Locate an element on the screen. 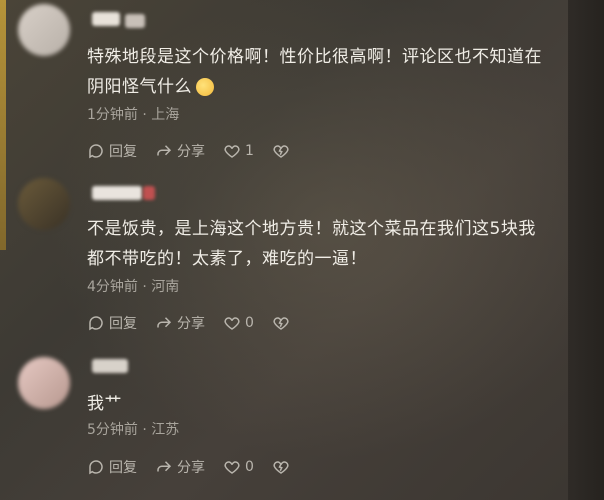 This screenshot has height=500, width=604. comment-location: 上海 is located at coordinates (165, 115).